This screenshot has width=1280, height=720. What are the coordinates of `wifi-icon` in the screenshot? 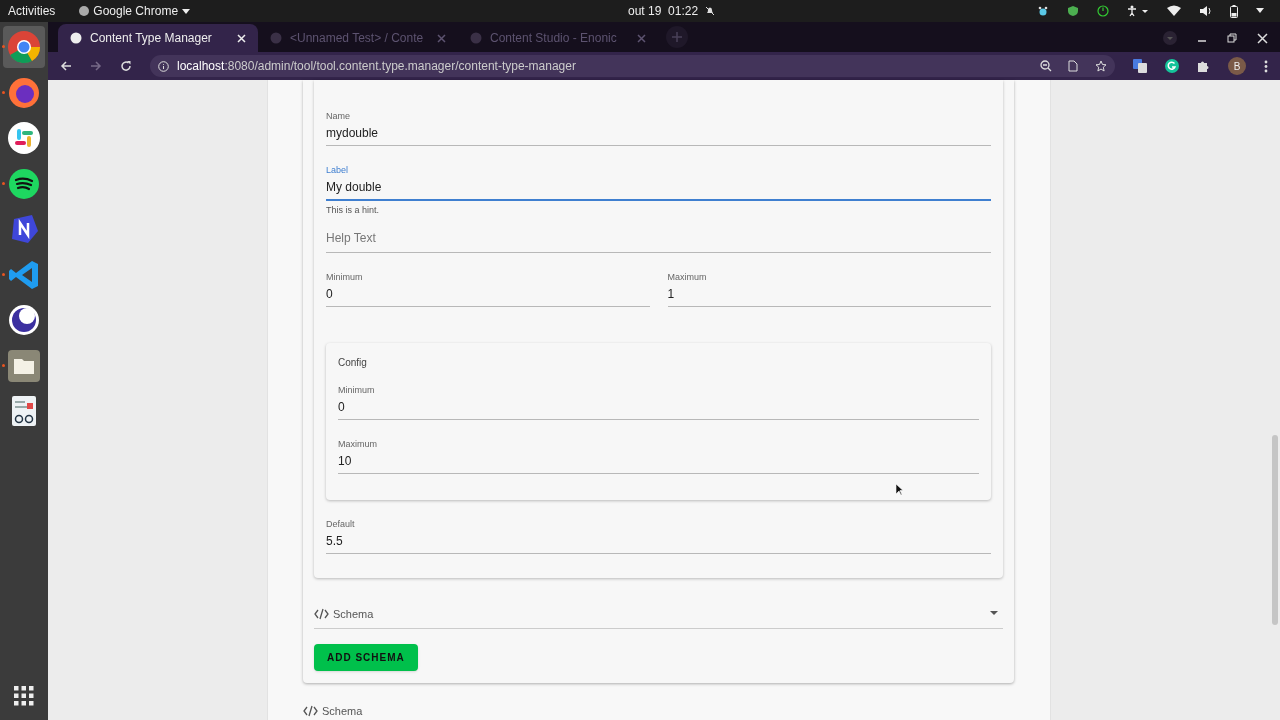 It's located at (1174, 11).